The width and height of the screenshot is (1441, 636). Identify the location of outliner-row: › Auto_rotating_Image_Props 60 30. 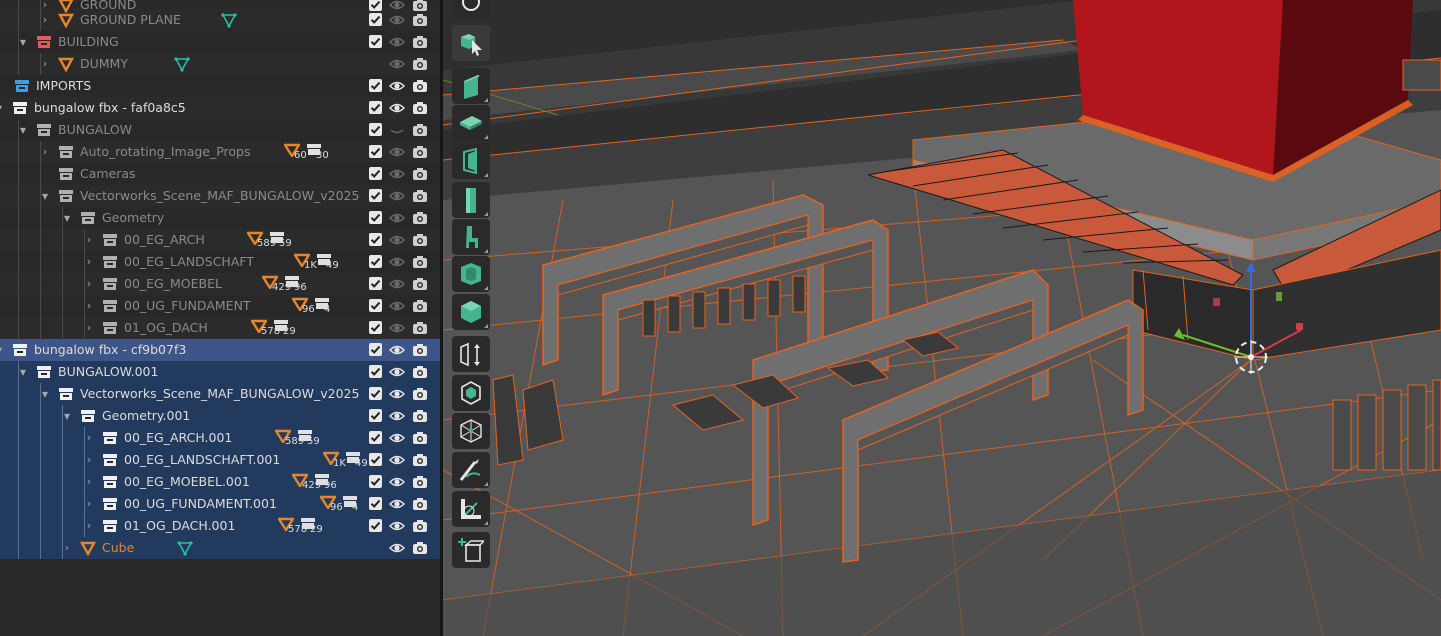
(220, 152).